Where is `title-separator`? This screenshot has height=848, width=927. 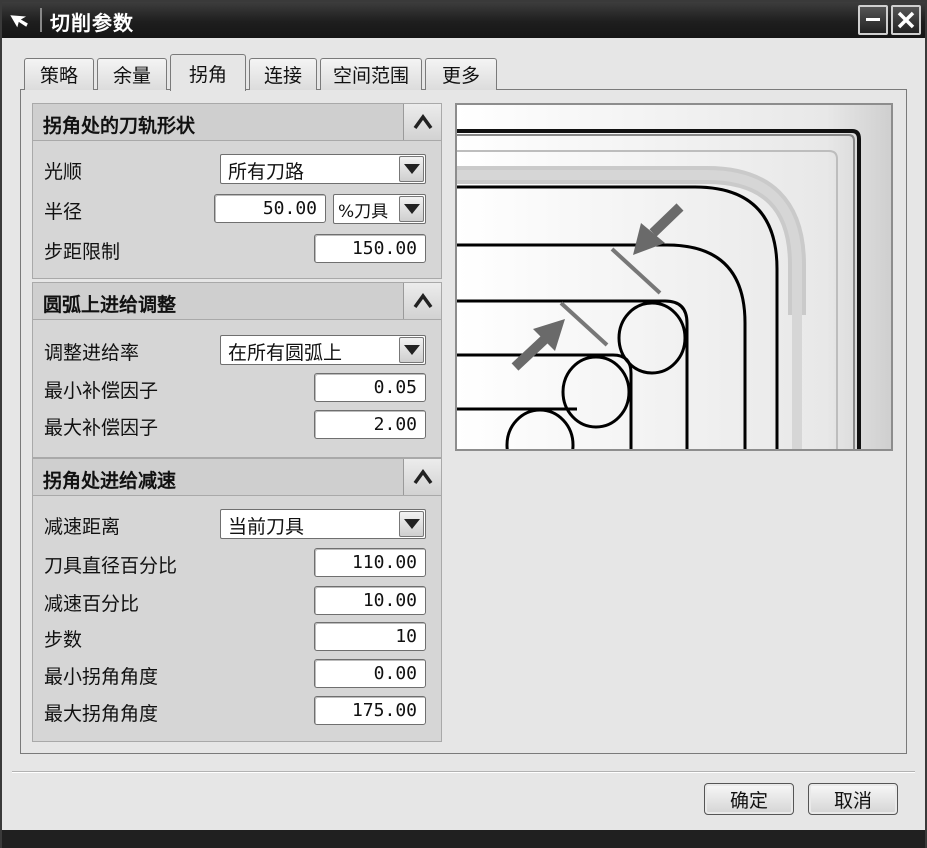
title-separator is located at coordinates (41, 20).